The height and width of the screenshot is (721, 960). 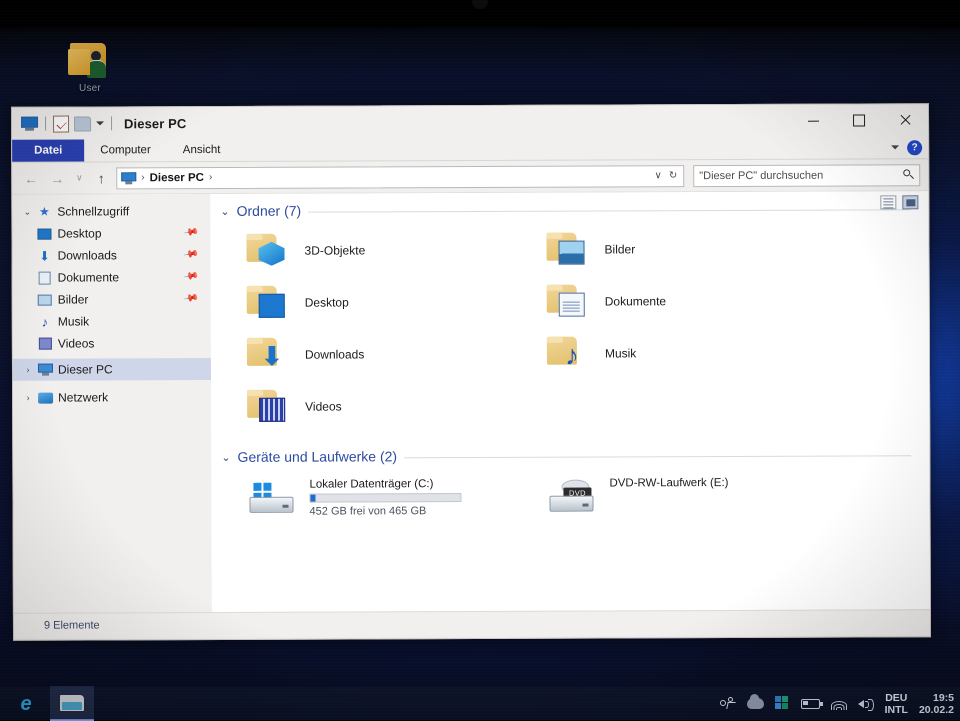 What do you see at coordinates (470, 122) in the screenshot?
I see `title-bar: Dieser PC` at bounding box center [470, 122].